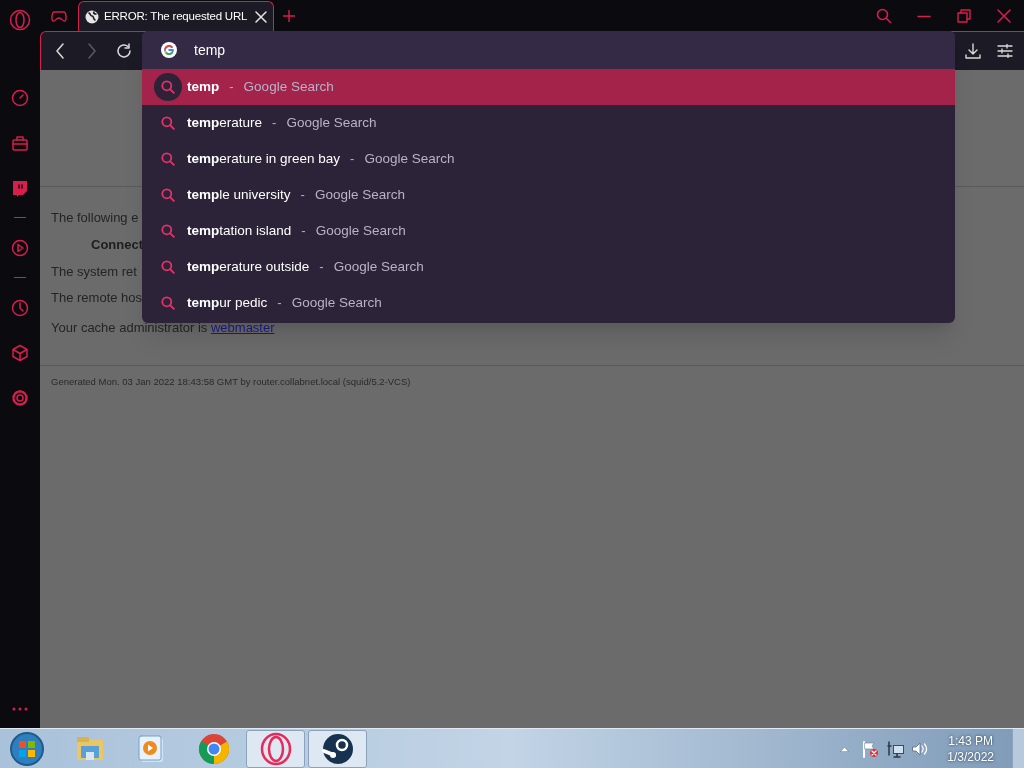  Describe the element at coordinates (248, 266) in the screenshot. I see `suggestion-text: temperature outside` at that location.